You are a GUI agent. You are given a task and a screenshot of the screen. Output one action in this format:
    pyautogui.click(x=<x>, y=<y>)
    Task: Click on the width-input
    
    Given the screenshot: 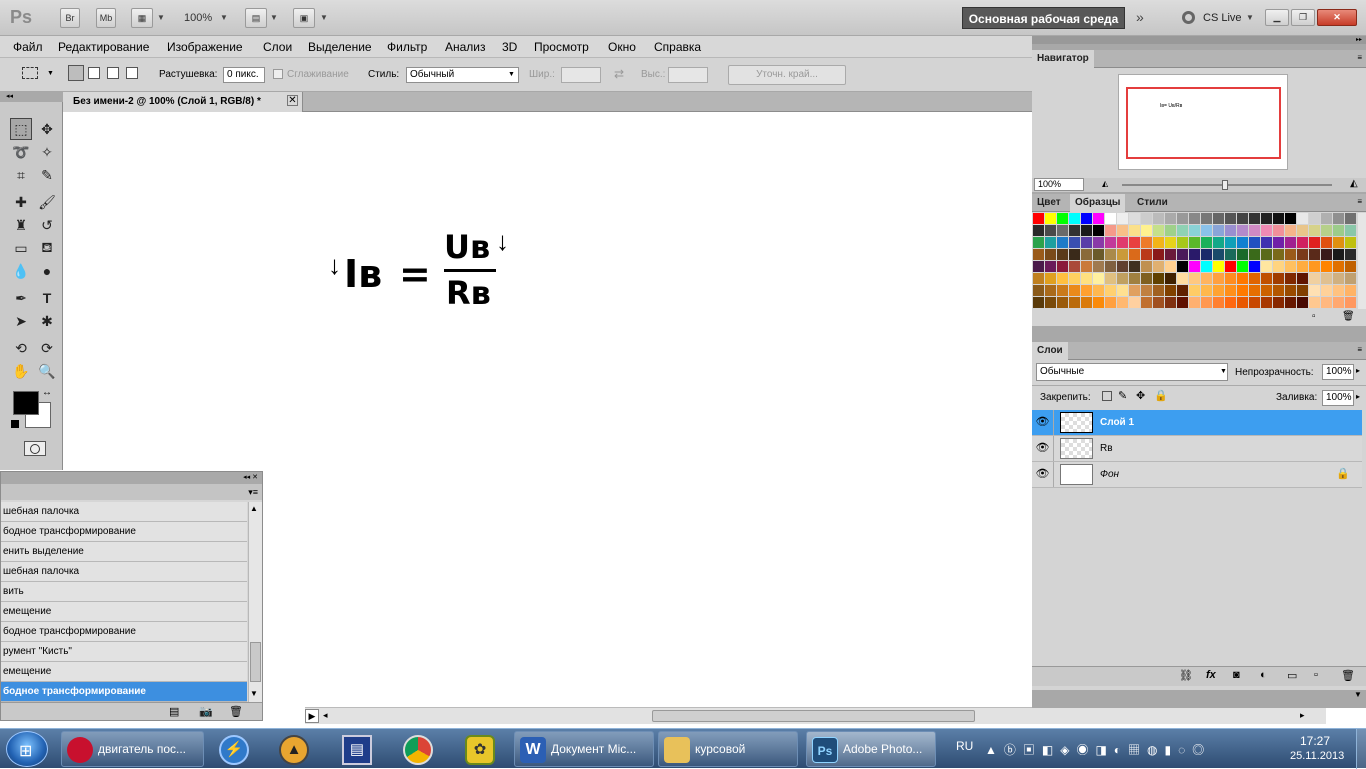 What is the action you would take?
    pyautogui.click(x=581, y=75)
    